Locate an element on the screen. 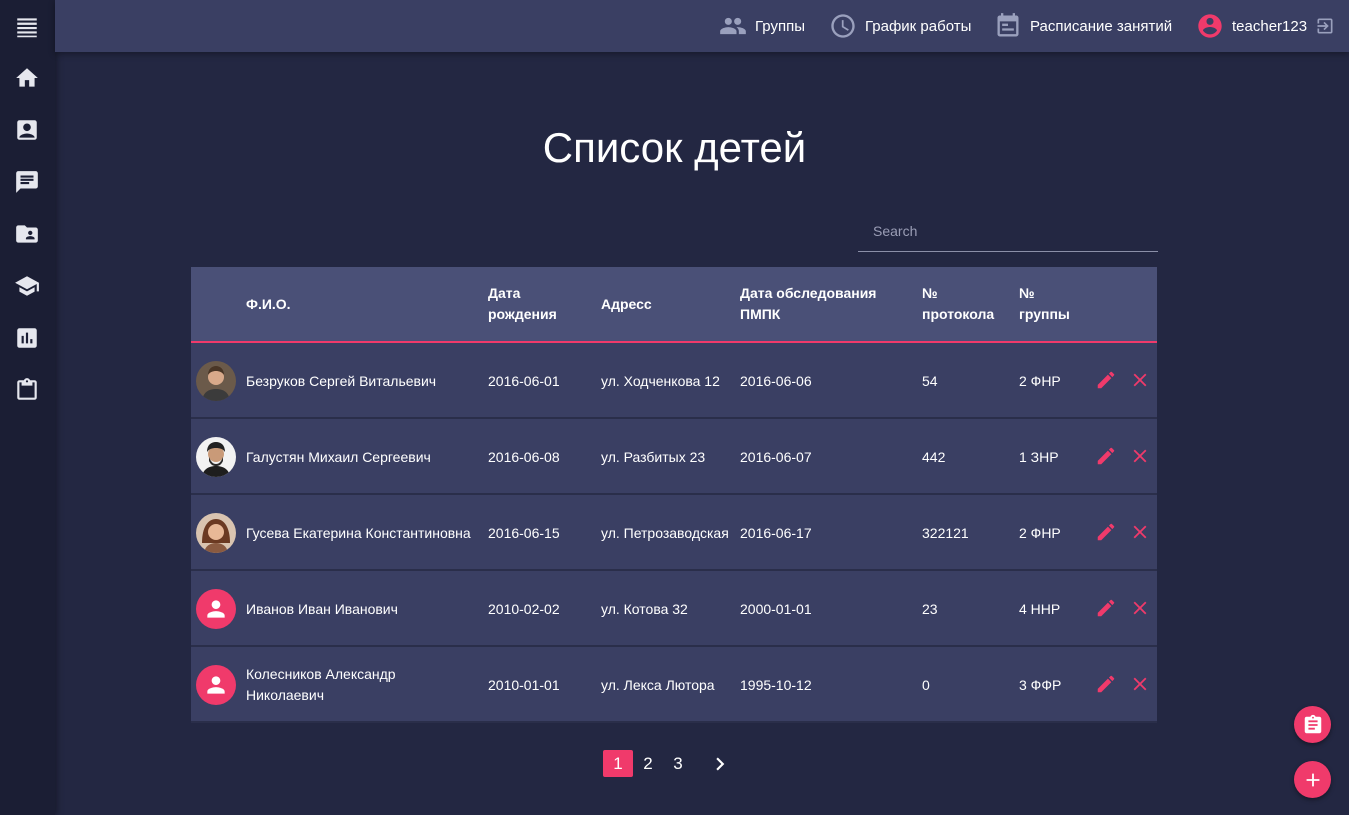 This screenshot has height=815, width=1349. page-3-button: 3 is located at coordinates (678, 763).